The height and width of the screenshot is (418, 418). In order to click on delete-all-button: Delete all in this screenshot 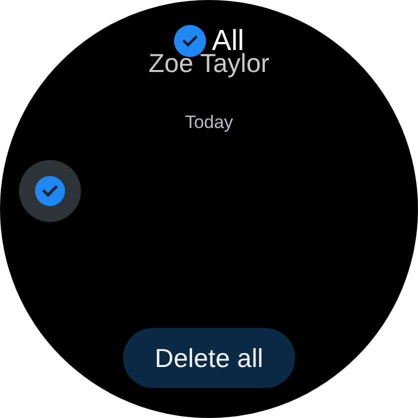, I will do `click(209, 358)`.